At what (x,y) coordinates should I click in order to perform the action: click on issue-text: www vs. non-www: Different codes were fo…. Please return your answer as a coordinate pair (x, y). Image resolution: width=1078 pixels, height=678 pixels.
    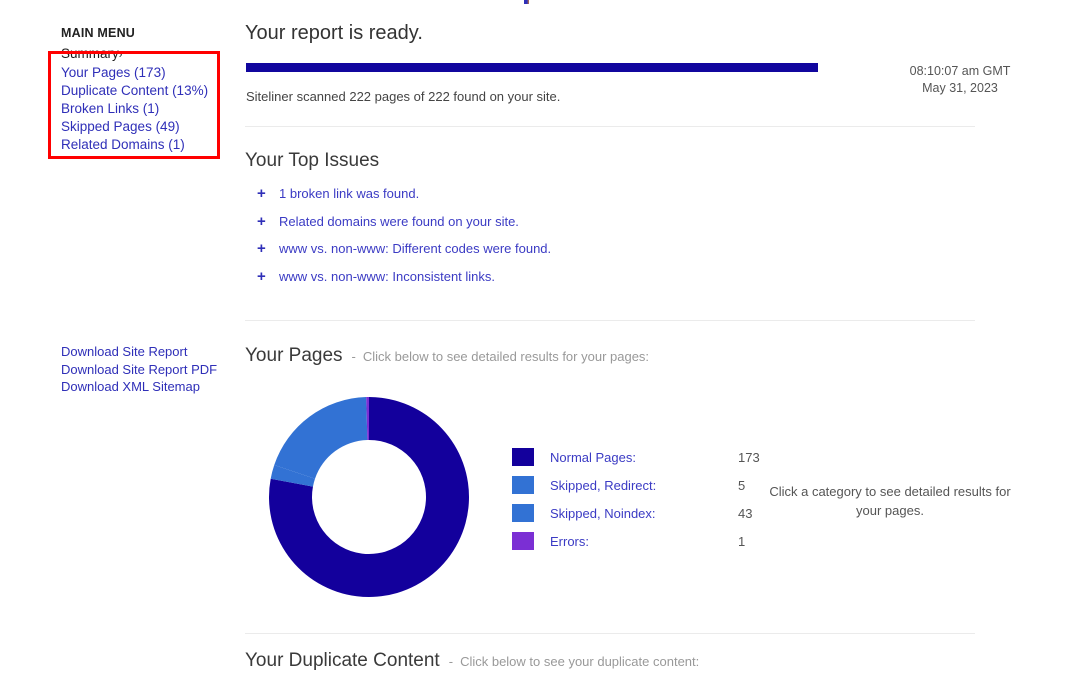
    Looking at the image, I should click on (415, 248).